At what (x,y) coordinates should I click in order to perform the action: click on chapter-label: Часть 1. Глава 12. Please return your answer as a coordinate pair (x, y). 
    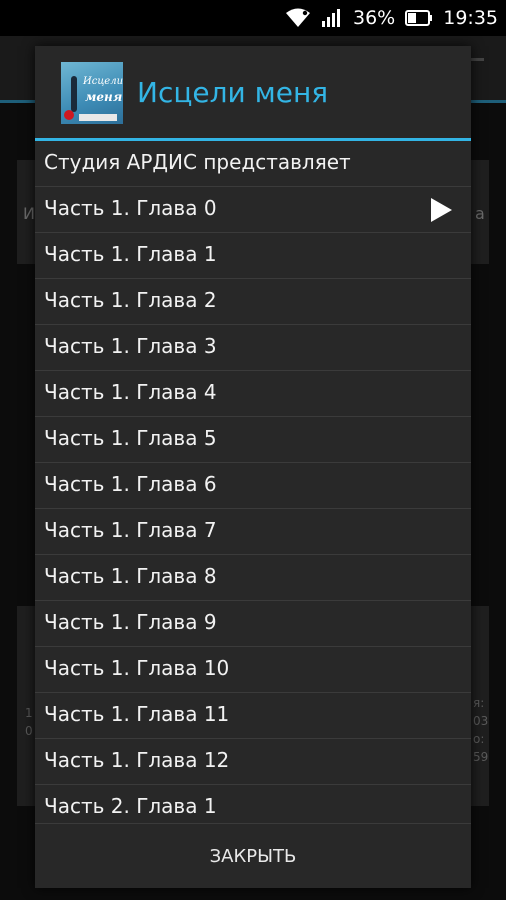
    Looking at the image, I should click on (137, 760).